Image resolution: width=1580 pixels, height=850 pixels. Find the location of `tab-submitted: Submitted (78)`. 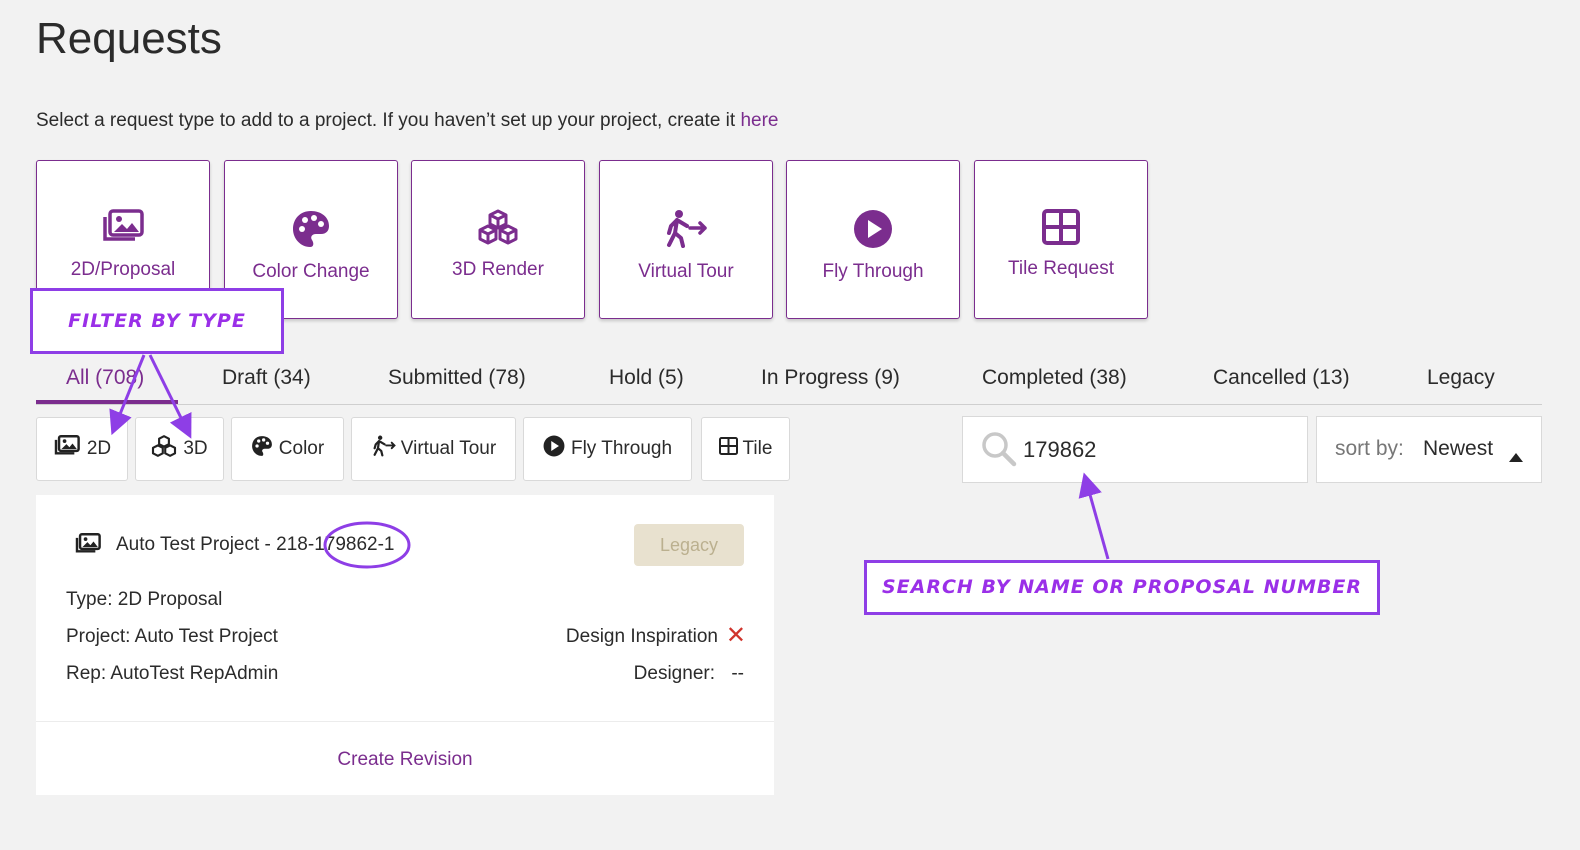

tab-submitted: Submitted (78) is located at coordinates (457, 378).